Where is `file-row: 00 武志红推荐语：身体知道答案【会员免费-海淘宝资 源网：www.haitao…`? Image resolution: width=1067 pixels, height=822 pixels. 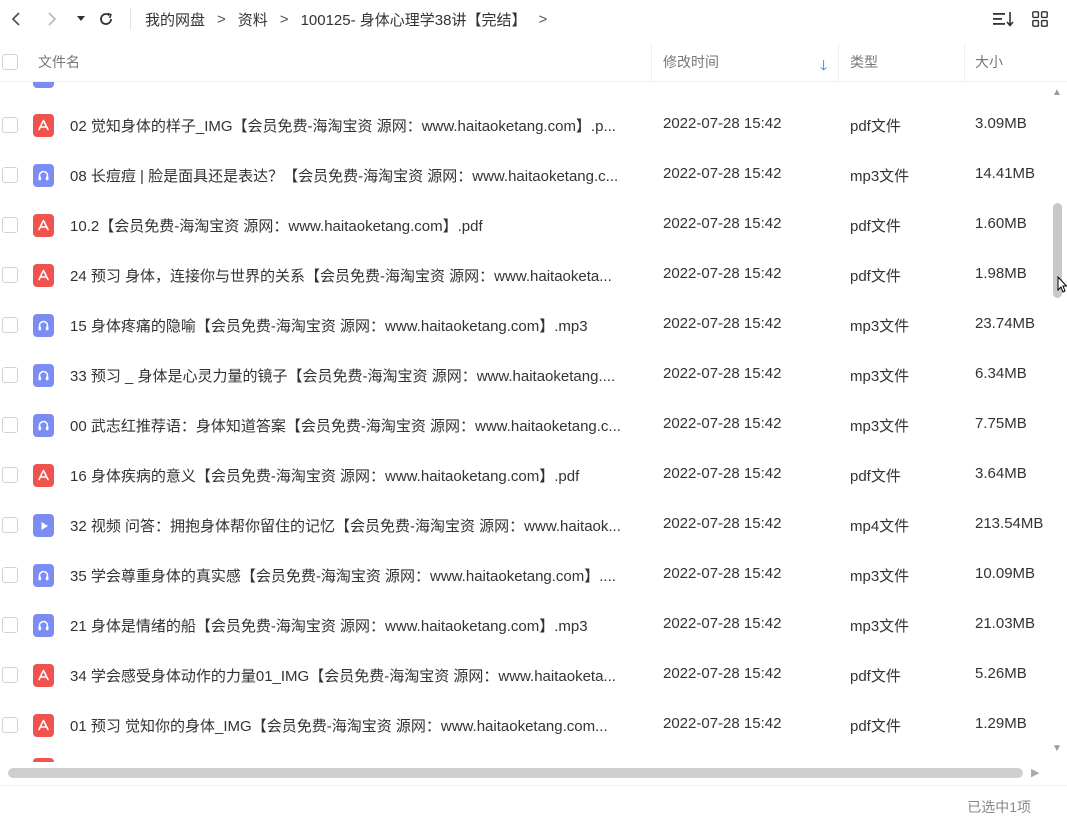
file-row: 00 武志红推荐语：身体知道答案【会员免费-海淘宝资 源网：www.haitao… is located at coordinates (525, 425).